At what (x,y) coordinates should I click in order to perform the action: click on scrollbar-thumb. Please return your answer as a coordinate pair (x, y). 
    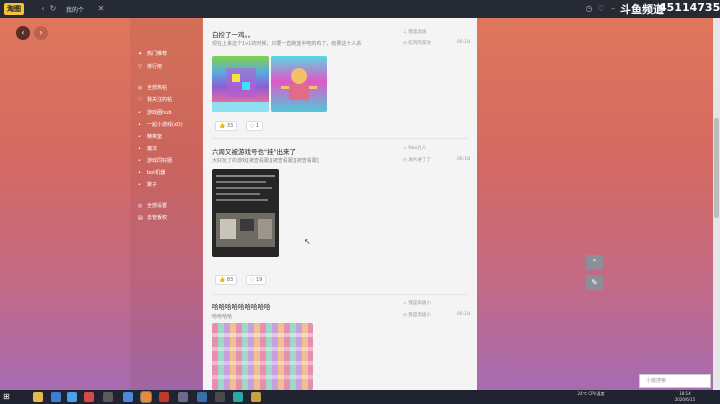
    Looking at the image, I should click on (716, 168).